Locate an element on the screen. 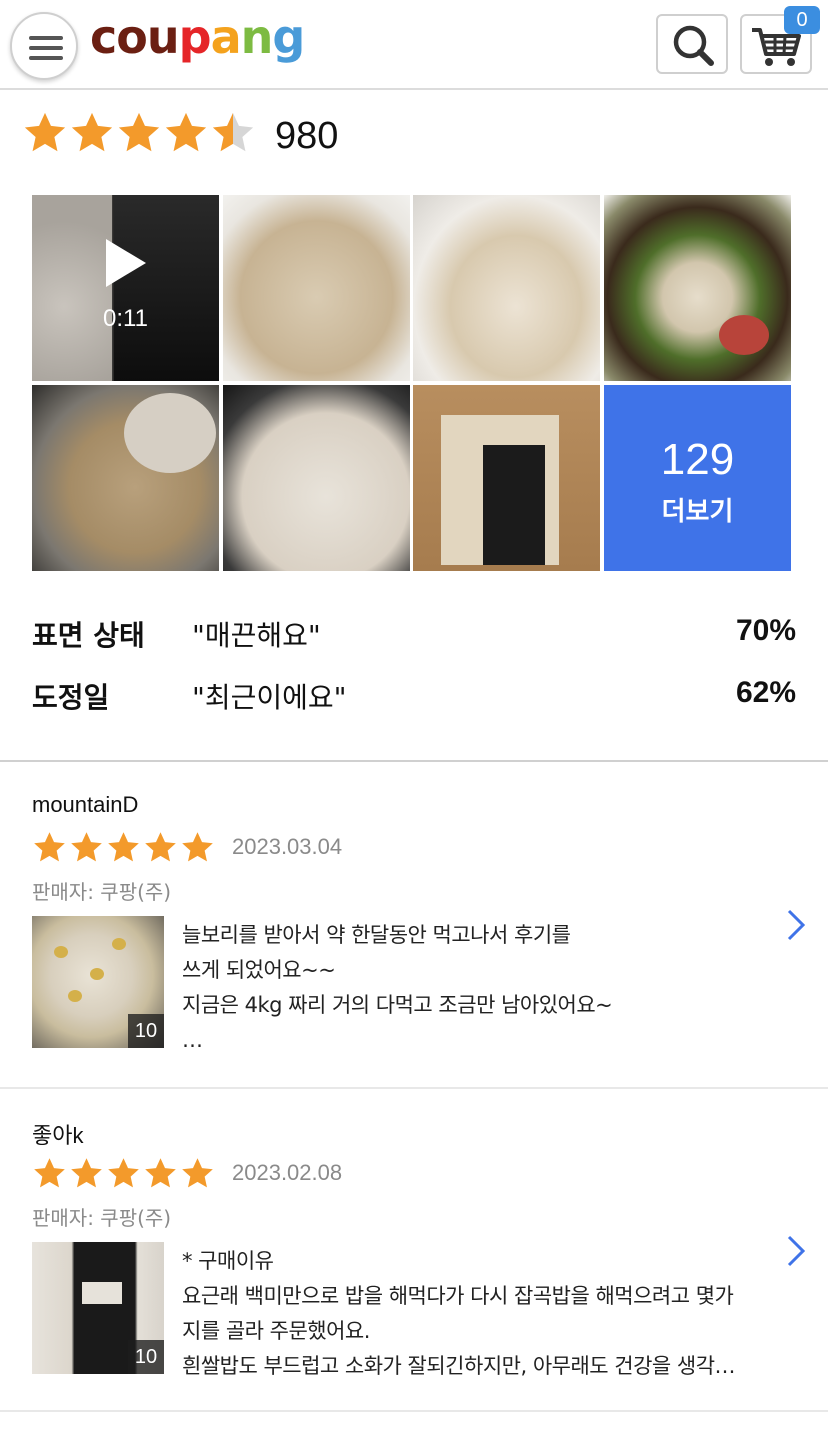  bag-shape is located at coordinates (166, 288).